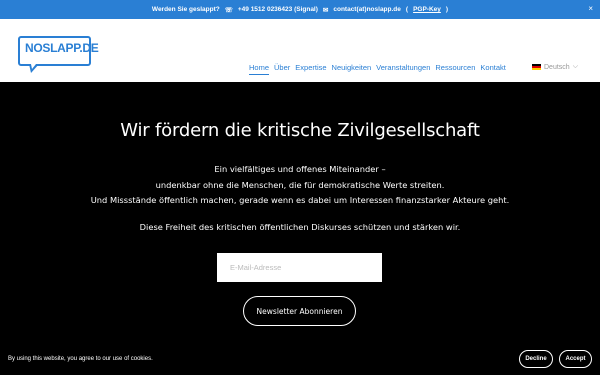 This screenshot has width=600, height=375. I want to click on topbar-question: Werden Sie geslappt?, so click(185, 9).